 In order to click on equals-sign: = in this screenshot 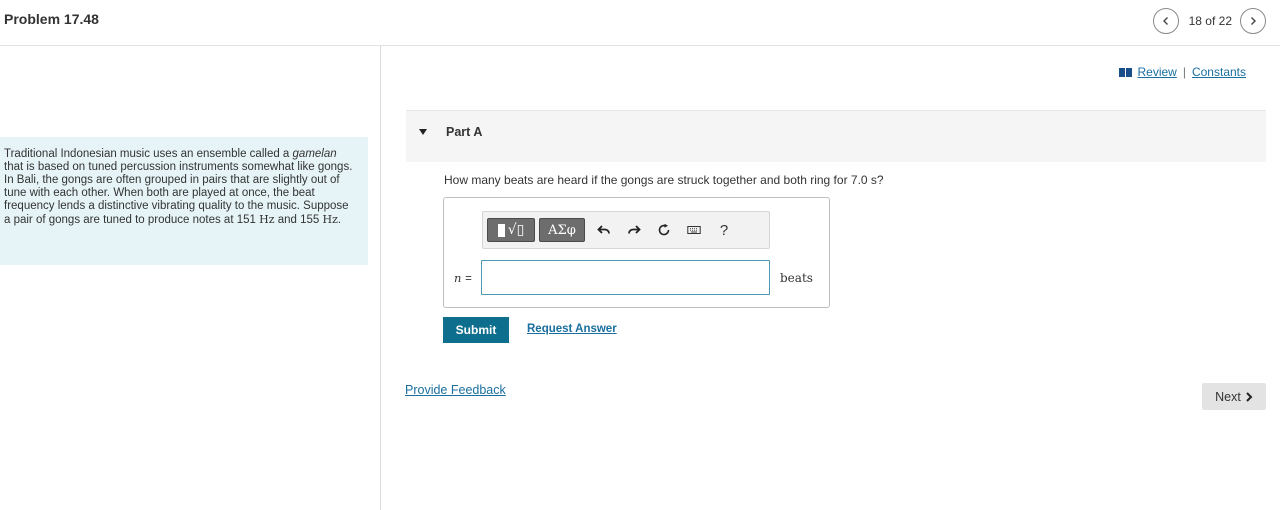, I will do `click(468, 279)`.